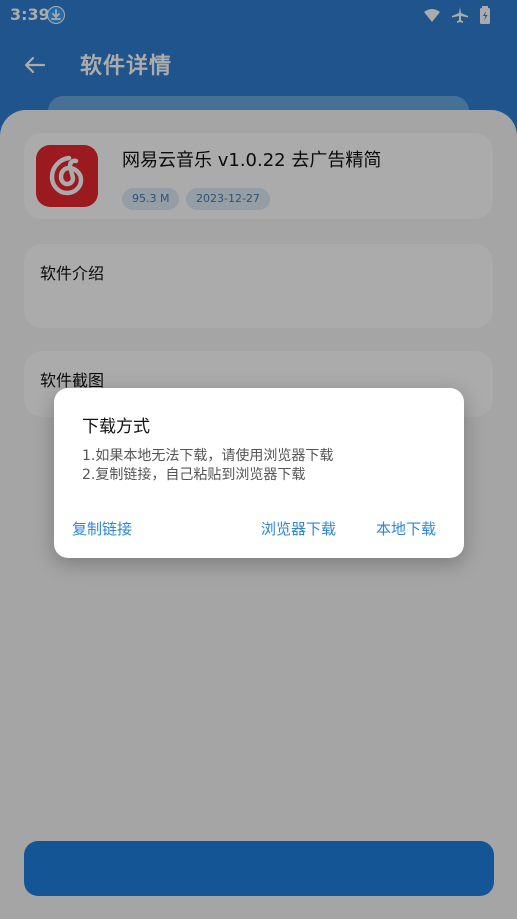  I want to click on local-download-button: 本地下载, so click(406, 528).